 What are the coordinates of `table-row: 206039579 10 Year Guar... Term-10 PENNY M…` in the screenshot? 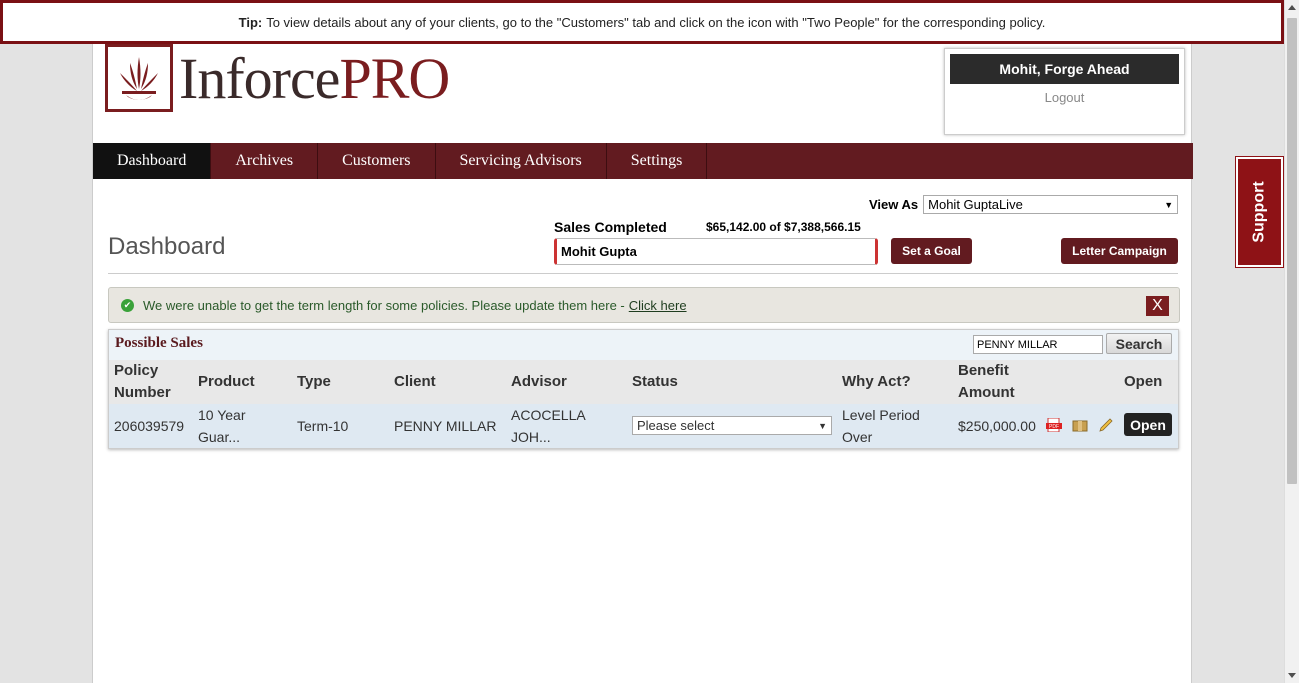 It's located at (643, 426).